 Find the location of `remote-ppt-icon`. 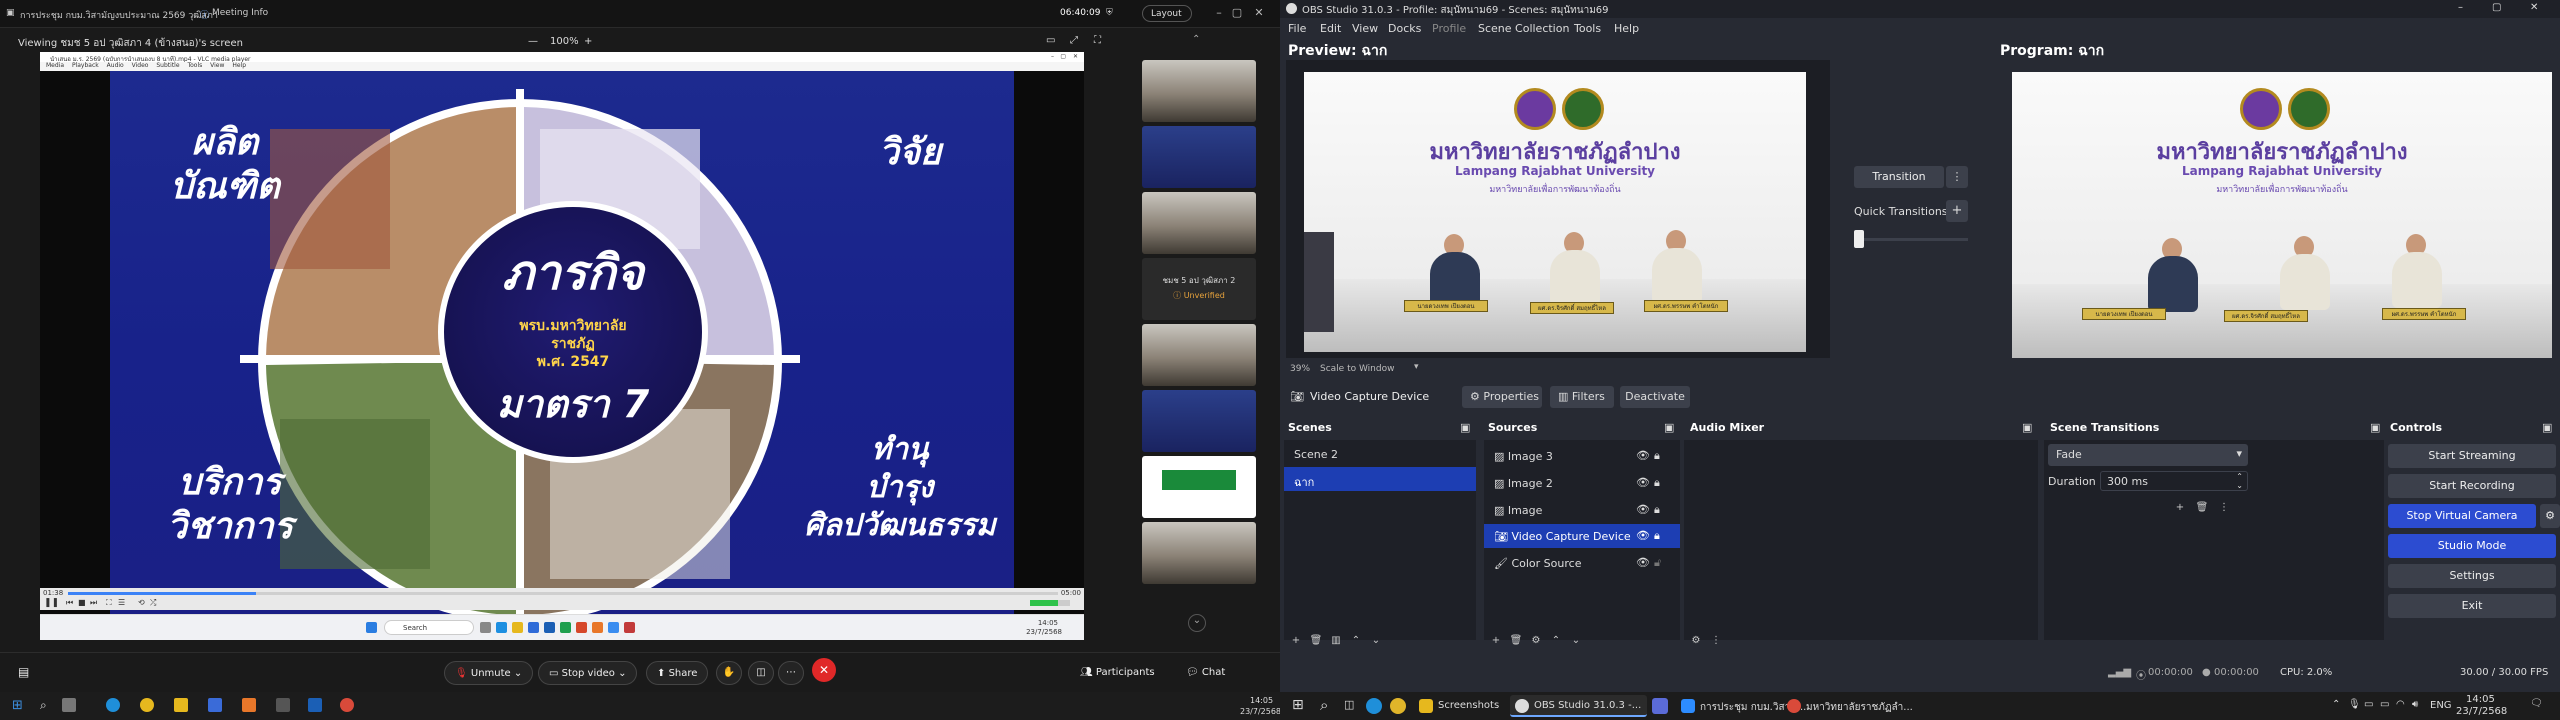

remote-ppt-icon is located at coordinates (581, 627).